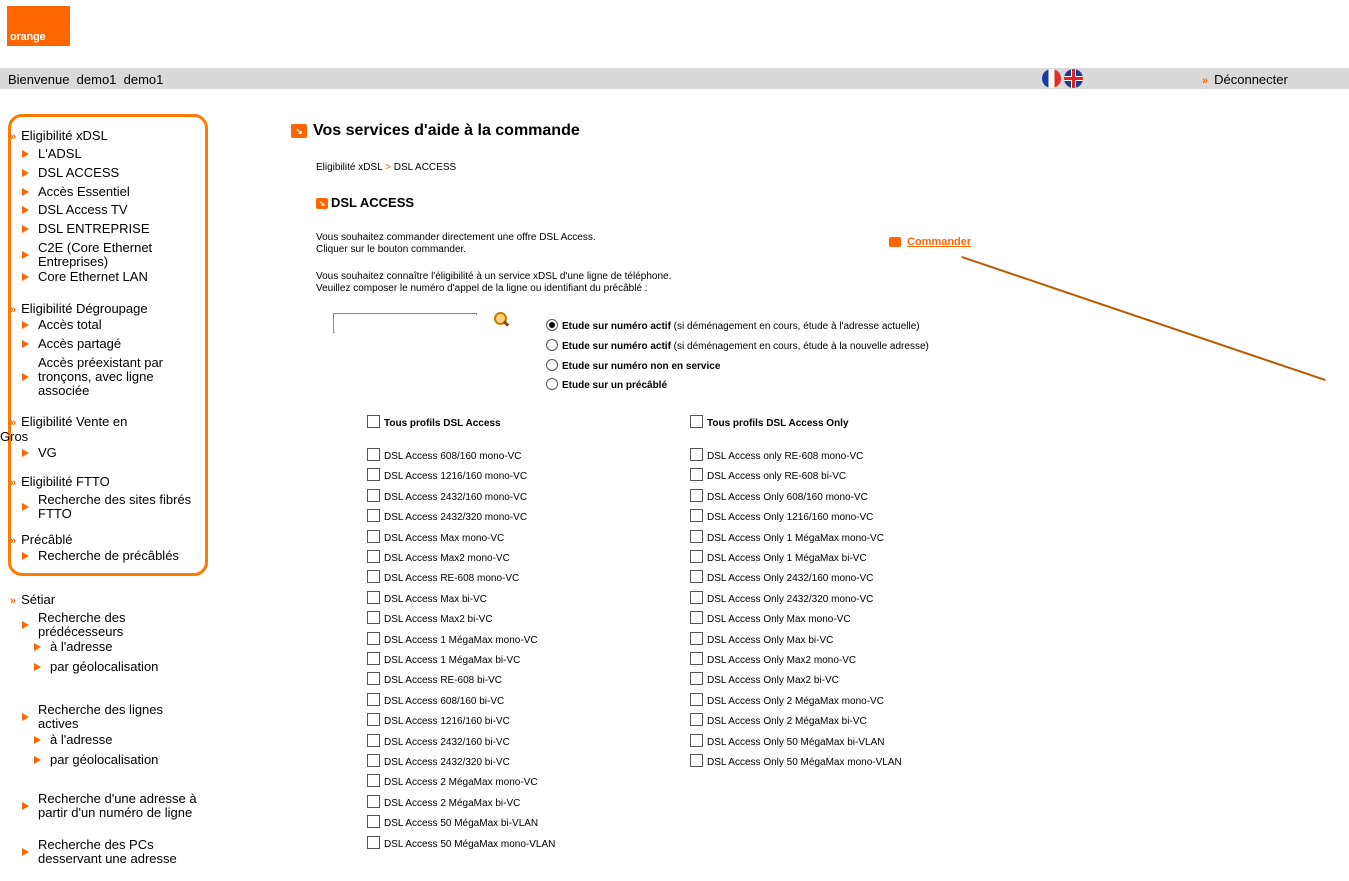 The image size is (1349, 881). What do you see at coordinates (430, 618) in the screenshot?
I see `profile-checkbox: DSL Access Max2 bi-VC` at bounding box center [430, 618].